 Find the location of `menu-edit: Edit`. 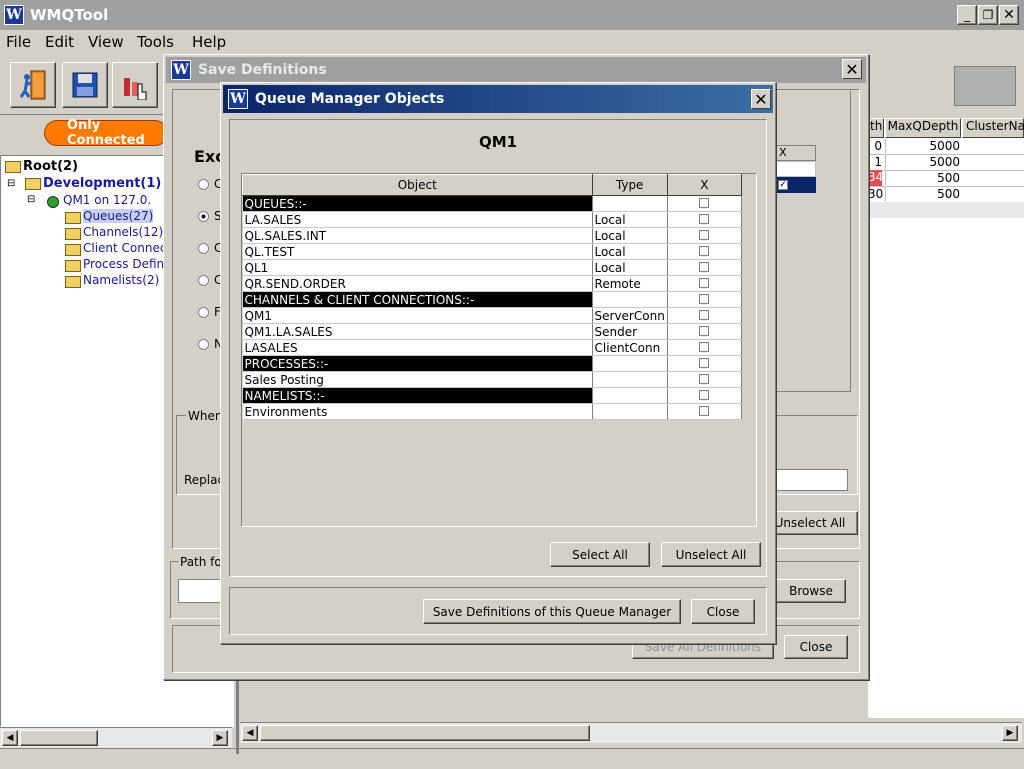

menu-edit: Edit is located at coordinates (59, 42).